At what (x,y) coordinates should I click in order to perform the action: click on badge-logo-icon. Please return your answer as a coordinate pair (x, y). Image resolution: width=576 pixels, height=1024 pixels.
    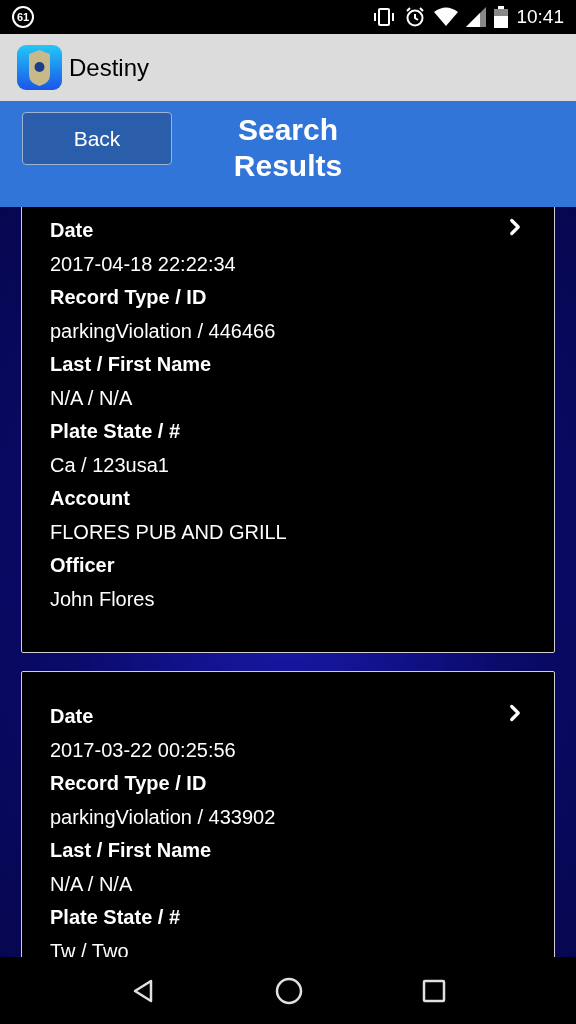
    Looking at the image, I should click on (39, 67).